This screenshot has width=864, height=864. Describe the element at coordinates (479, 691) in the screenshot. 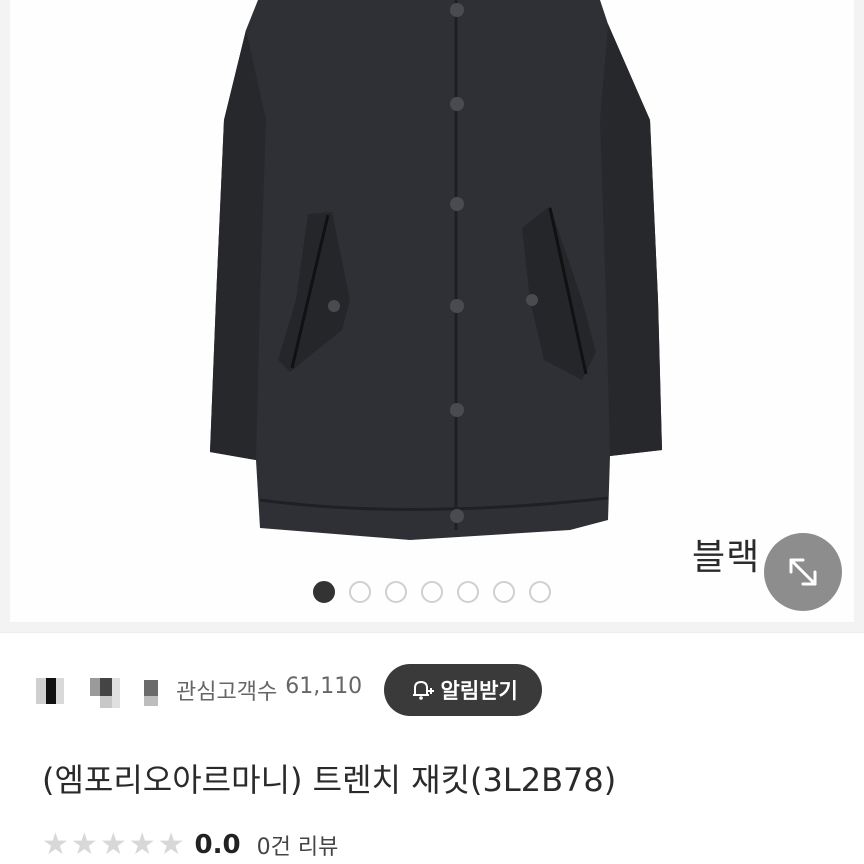

I see `alarm-label: 알림받기` at that location.